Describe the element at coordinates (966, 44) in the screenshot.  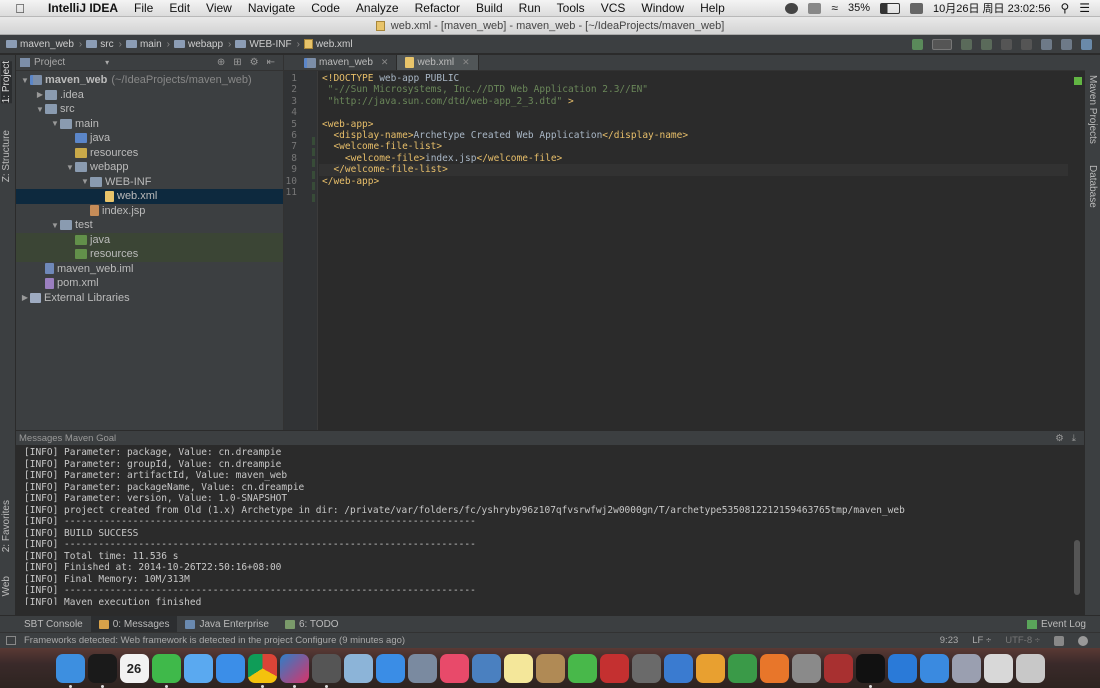
I see `run-icon` at that location.